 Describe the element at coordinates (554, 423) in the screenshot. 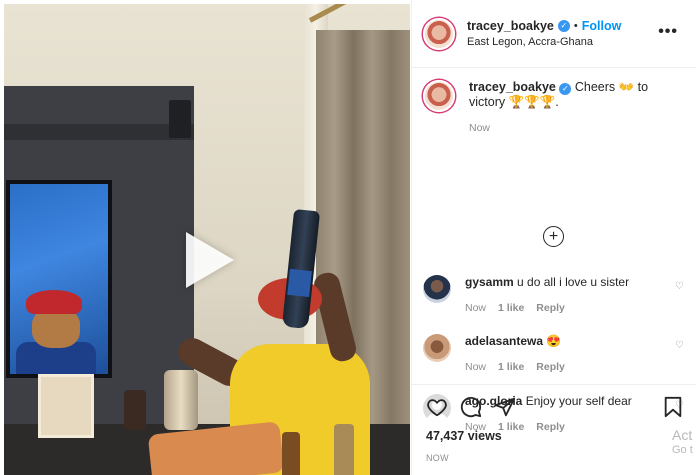

I see `post-actions: 47,437 views NOW` at that location.